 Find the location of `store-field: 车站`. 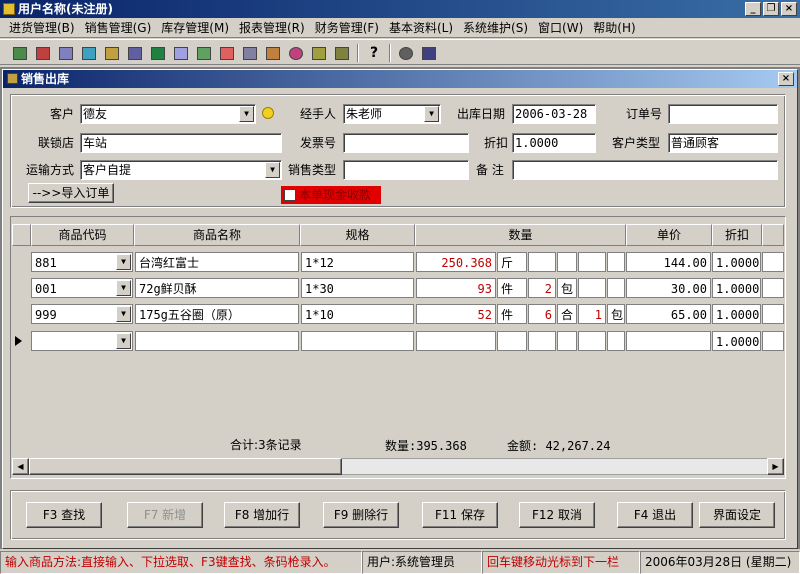

store-field: 车站 is located at coordinates (181, 143).